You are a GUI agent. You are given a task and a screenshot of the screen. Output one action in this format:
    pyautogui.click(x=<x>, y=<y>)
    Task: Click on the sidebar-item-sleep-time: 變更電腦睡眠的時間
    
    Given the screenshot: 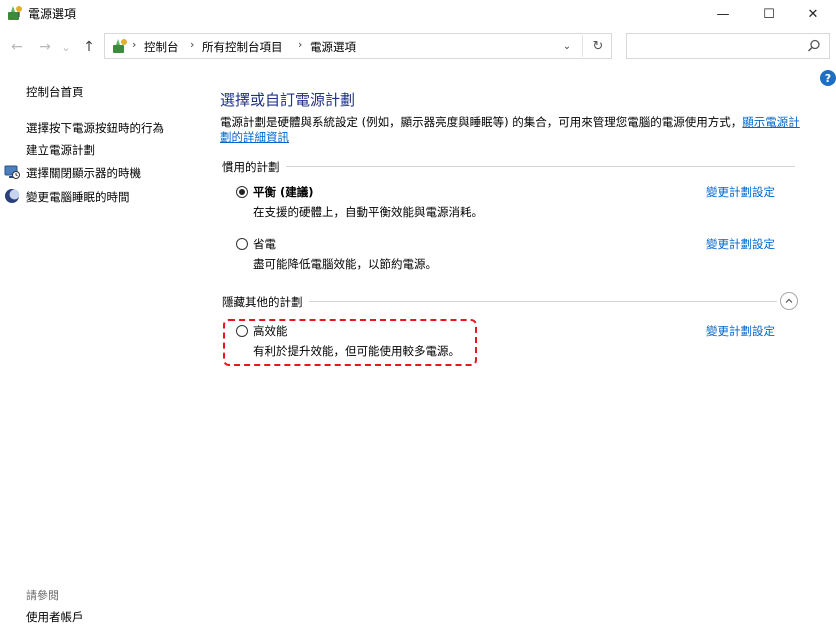 What is the action you would take?
    pyautogui.click(x=78, y=197)
    